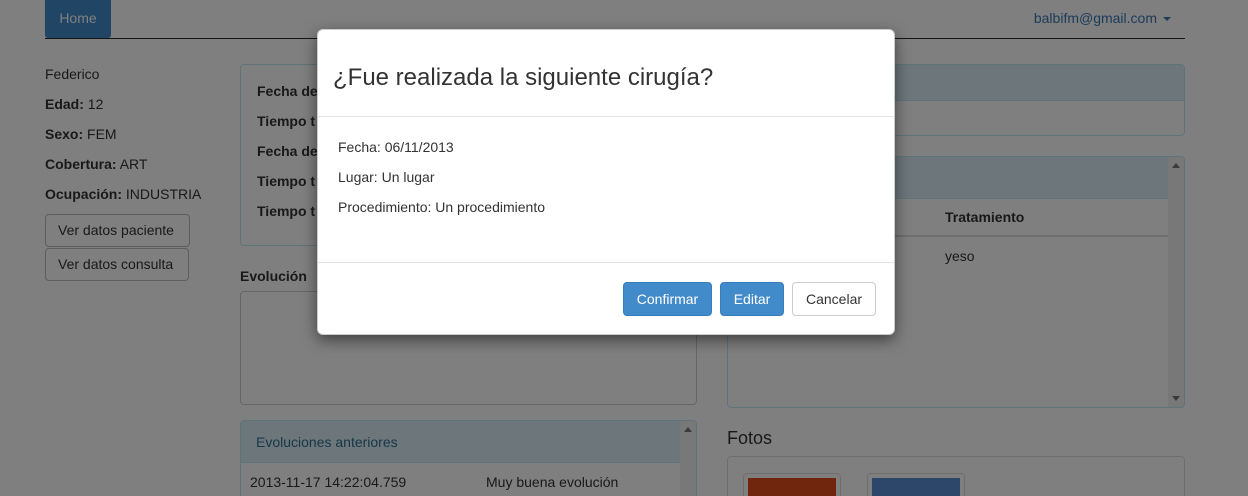 The image size is (1248, 496). What do you see at coordinates (667, 299) in the screenshot?
I see `confirm-button: Confirmar` at bounding box center [667, 299].